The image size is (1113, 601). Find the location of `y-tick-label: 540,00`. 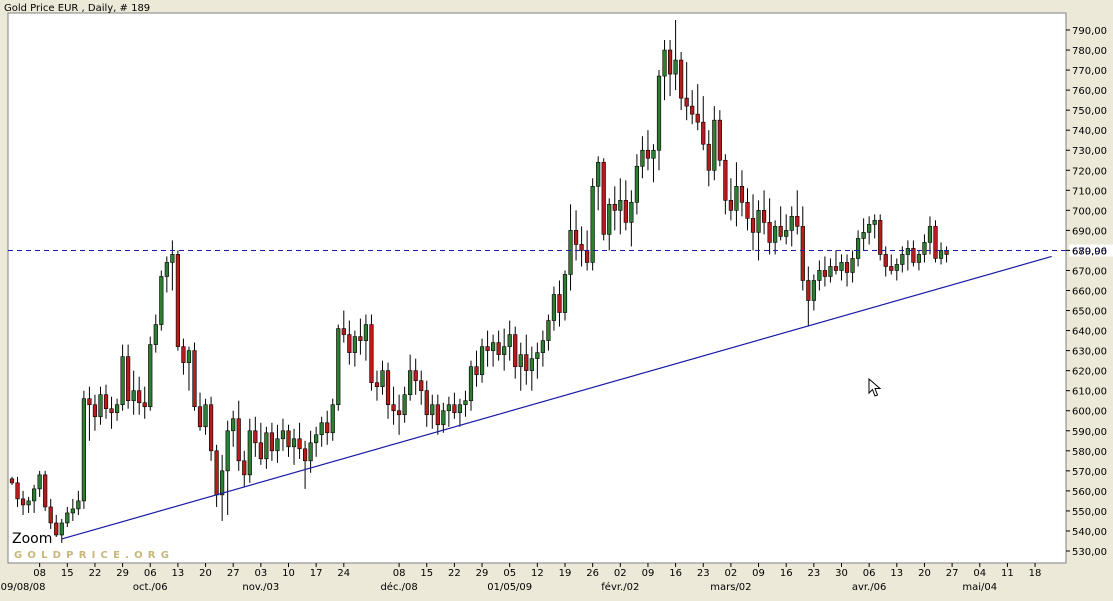

y-tick-label: 540,00 is located at coordinates (1089, 532).